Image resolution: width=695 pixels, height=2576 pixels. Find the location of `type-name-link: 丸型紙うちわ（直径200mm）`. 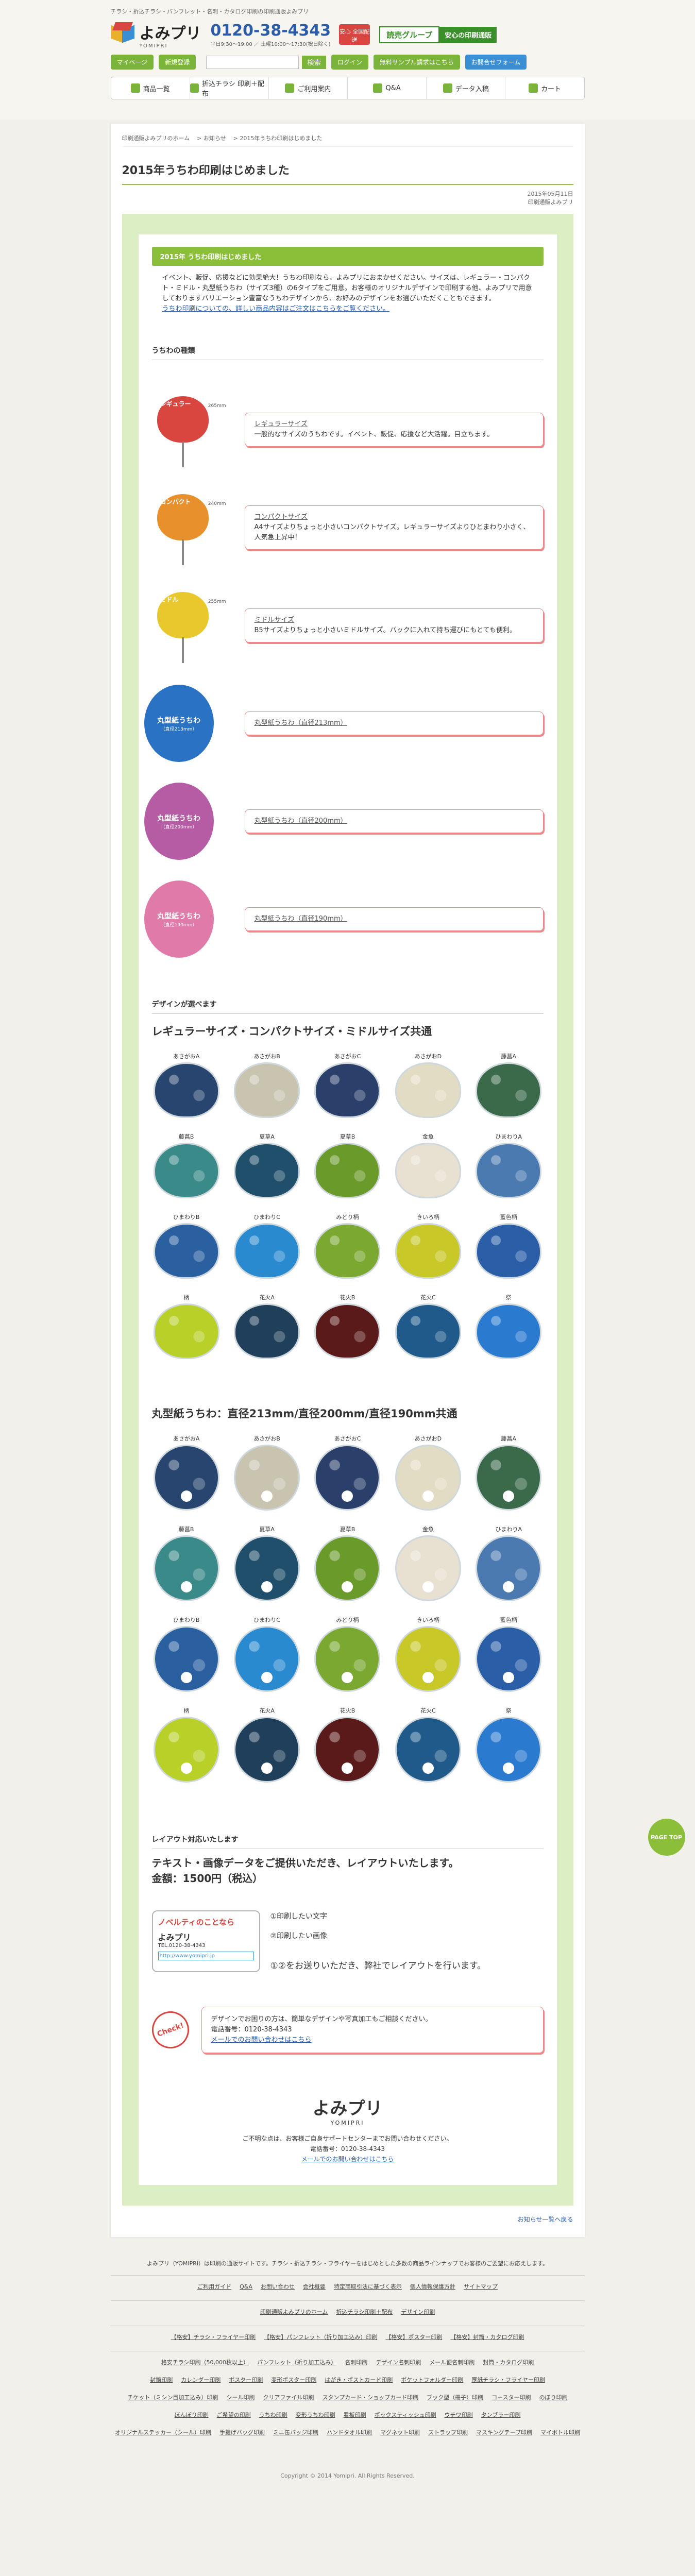

type-name-link: 丸型紙うちわ（直径200mm） is located at coordinates (394, 821).